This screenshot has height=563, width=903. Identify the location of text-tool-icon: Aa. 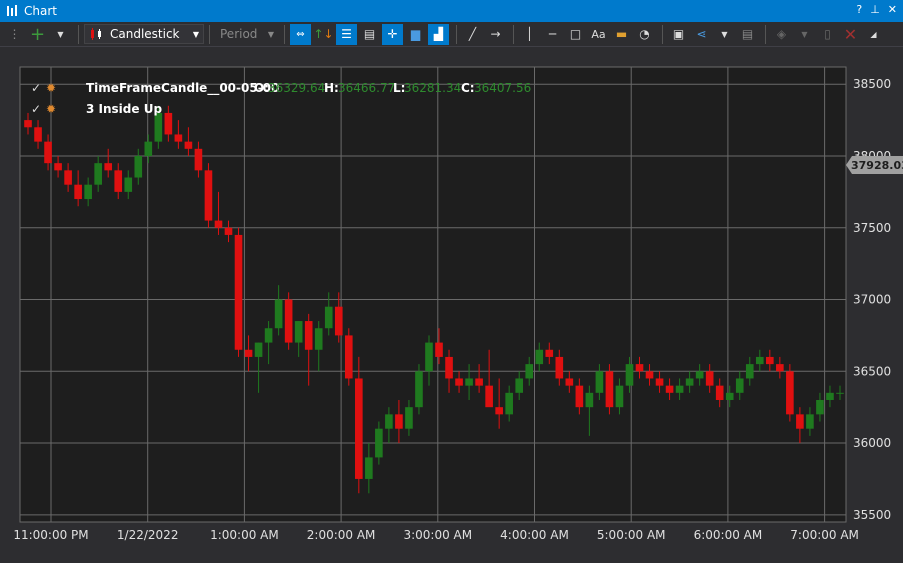
(598, 34).